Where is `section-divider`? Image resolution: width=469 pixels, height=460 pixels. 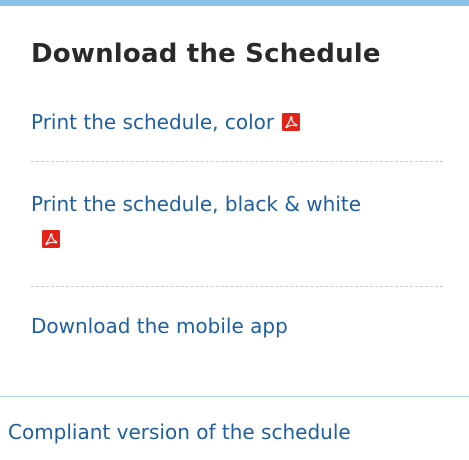
section-divider is located at coordinates (234, 396).